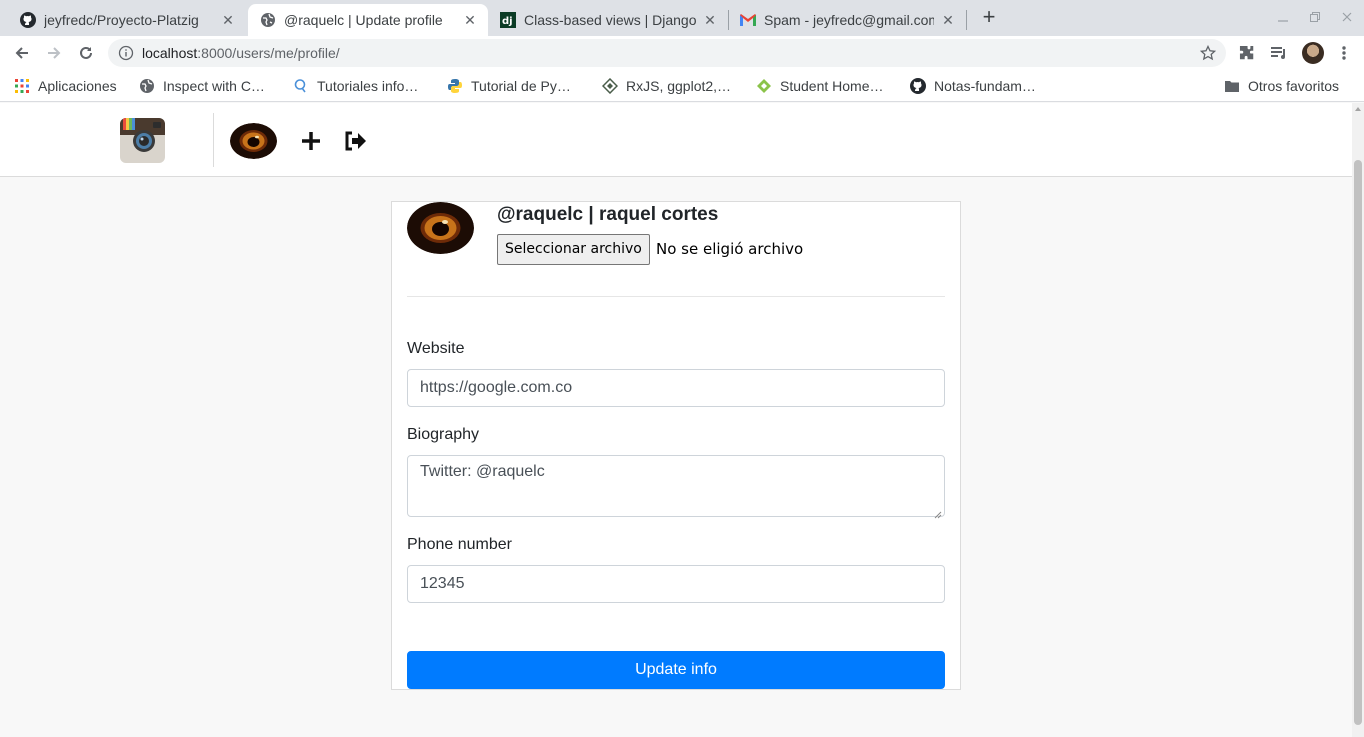  What do you see at coordinates (676, 670) in the screenshot?
I see `update-info-button: Update info` at bounding box center [676, 670].